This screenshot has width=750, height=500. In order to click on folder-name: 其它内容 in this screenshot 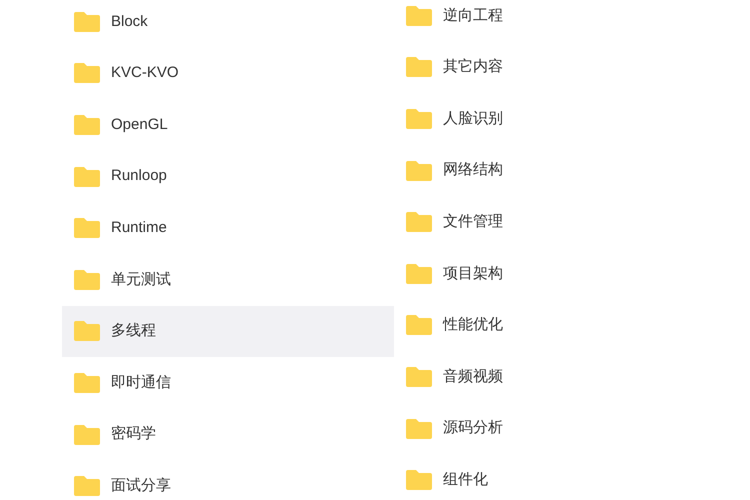, I will do `click(473, 67)`.